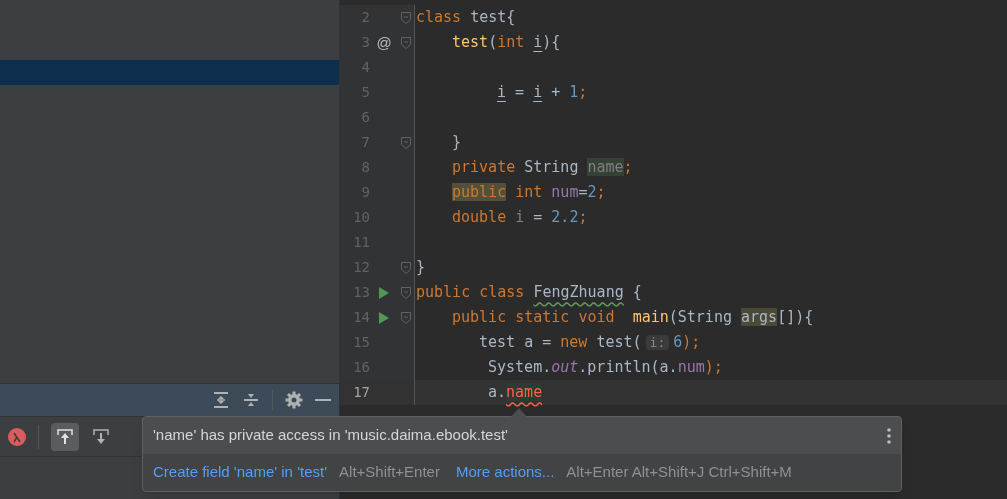  What do you see at coordinates (323, 400) in the screenshot?
I see `minimize-icon` at bounding box center [323, 400].